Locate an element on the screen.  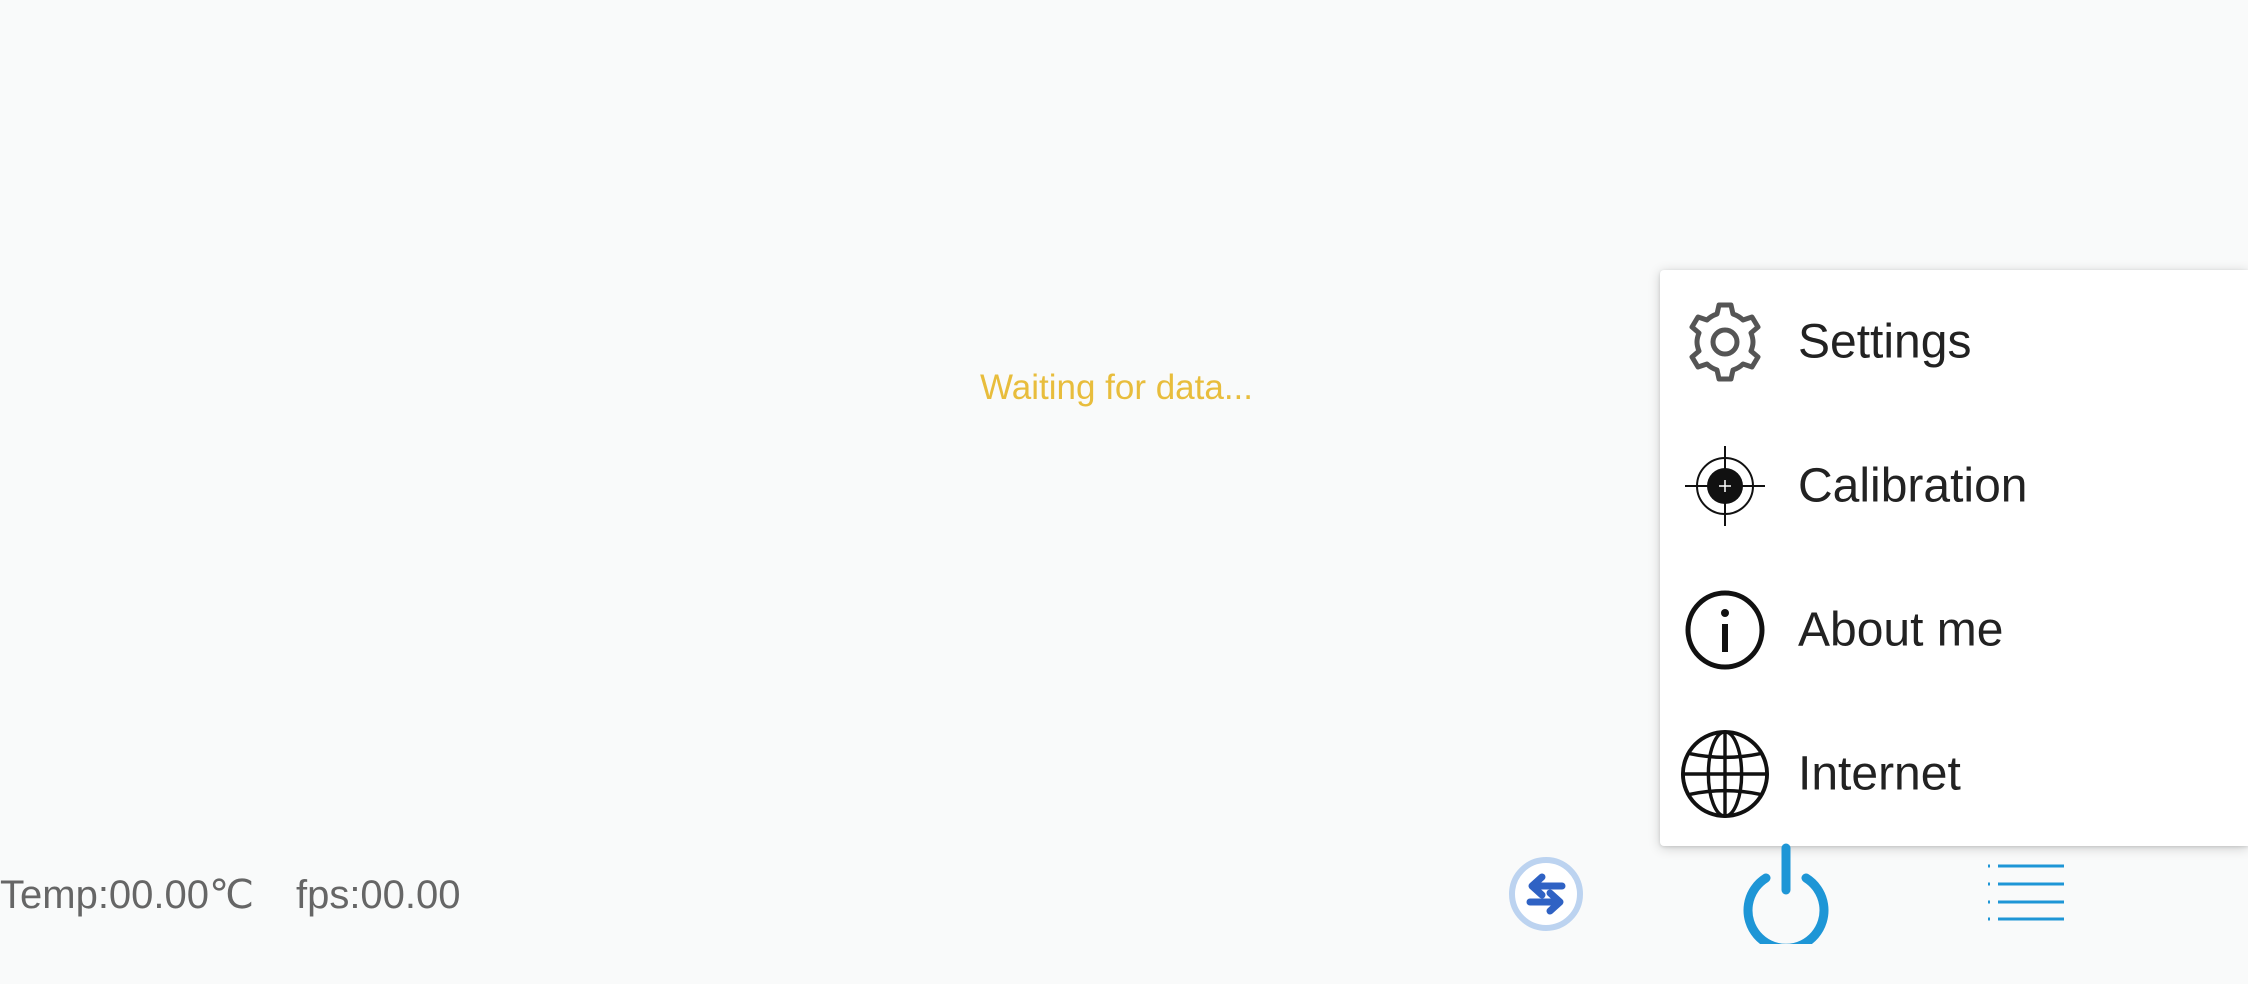
stats-bar: Temp:00.00℃ fps:00.00 is located at coordinates (230, 895).